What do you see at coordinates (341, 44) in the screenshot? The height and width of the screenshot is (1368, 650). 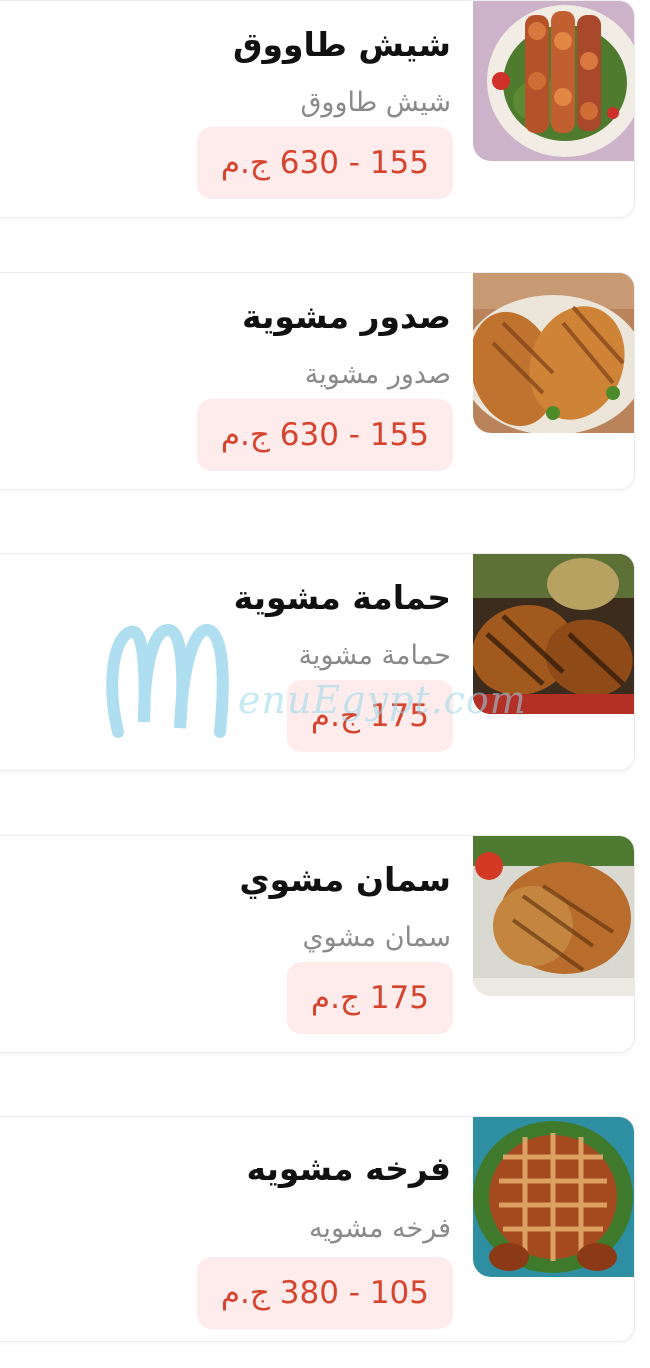 I see `item-title: شيش طاووق` at bounding box center [341, 44].